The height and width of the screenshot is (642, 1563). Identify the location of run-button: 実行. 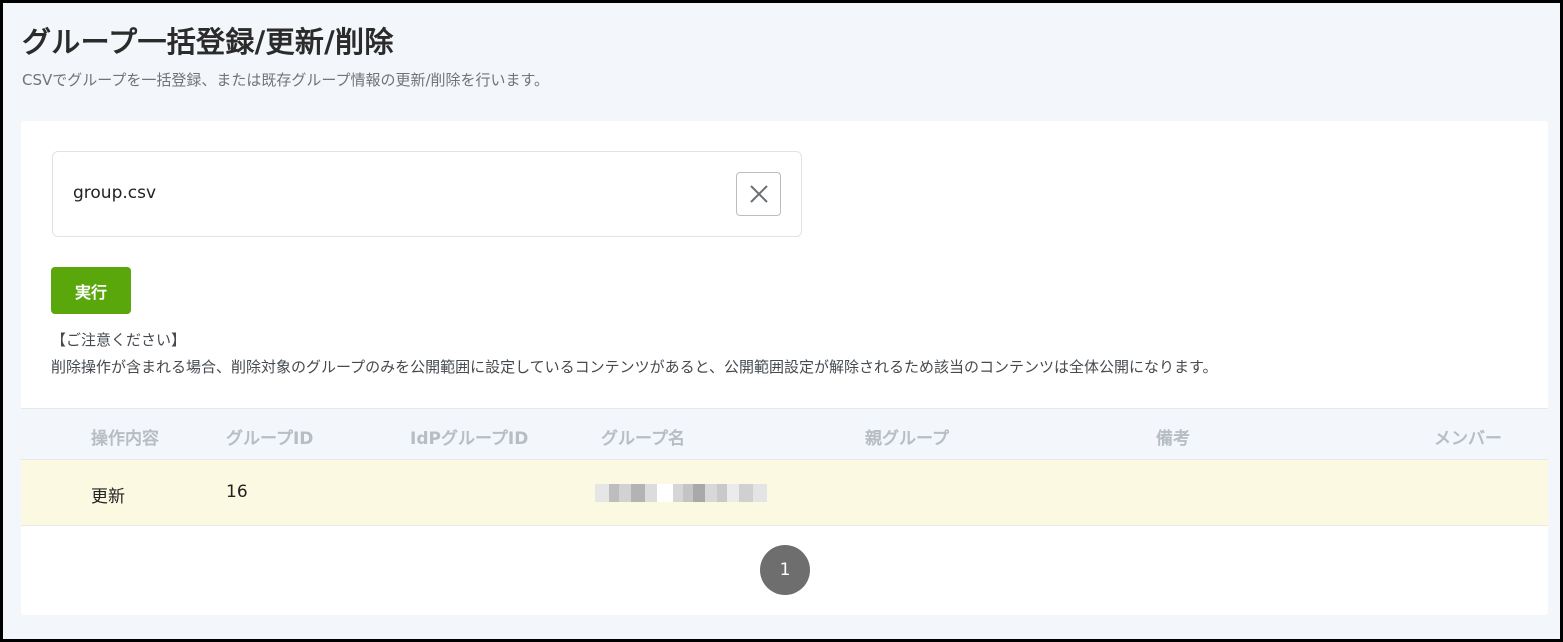
(91, 290).